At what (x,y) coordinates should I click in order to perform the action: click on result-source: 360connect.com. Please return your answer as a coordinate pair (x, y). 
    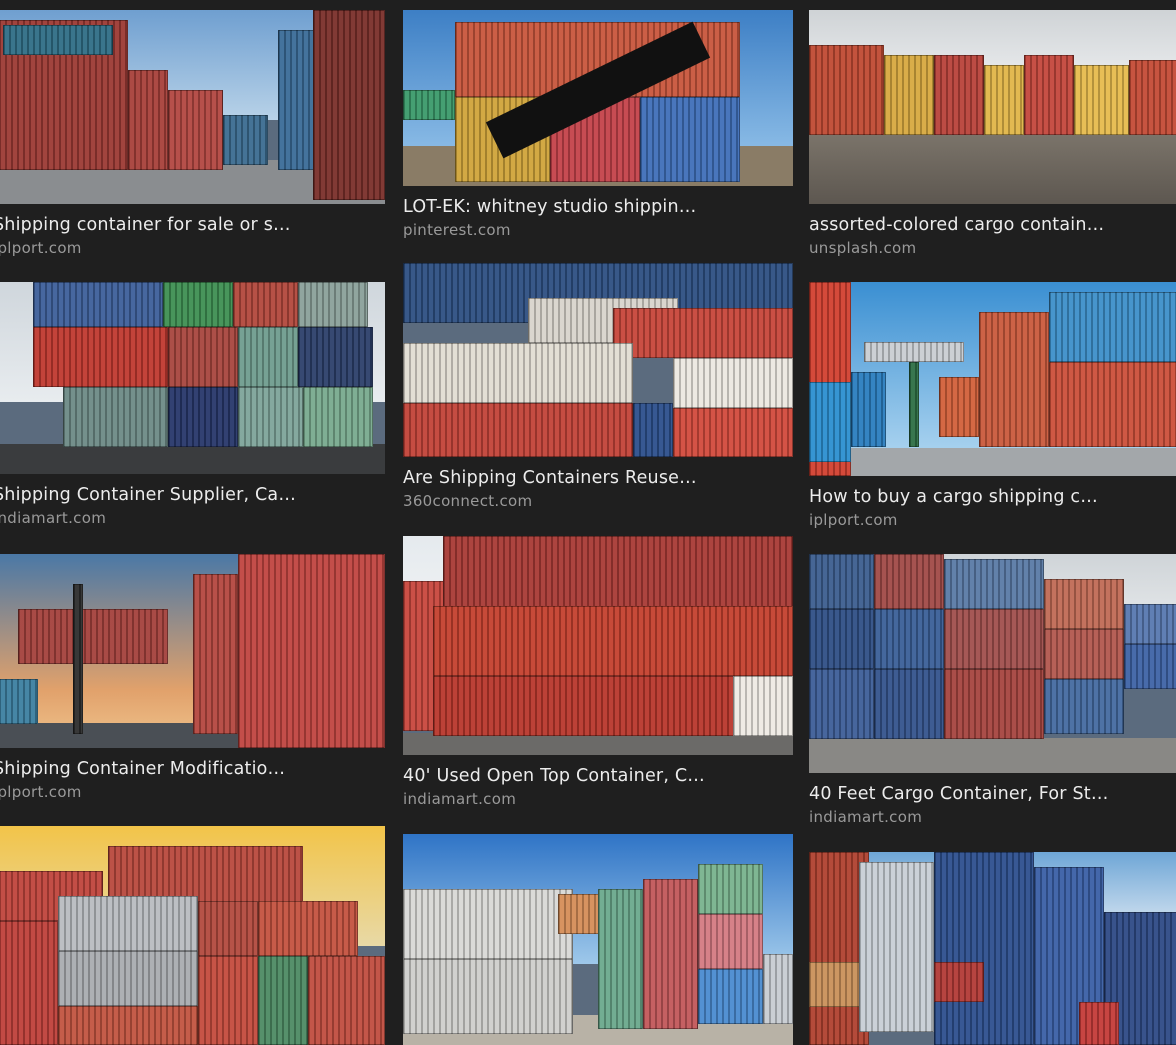
    Looking at the image, I should click on (468, 501).